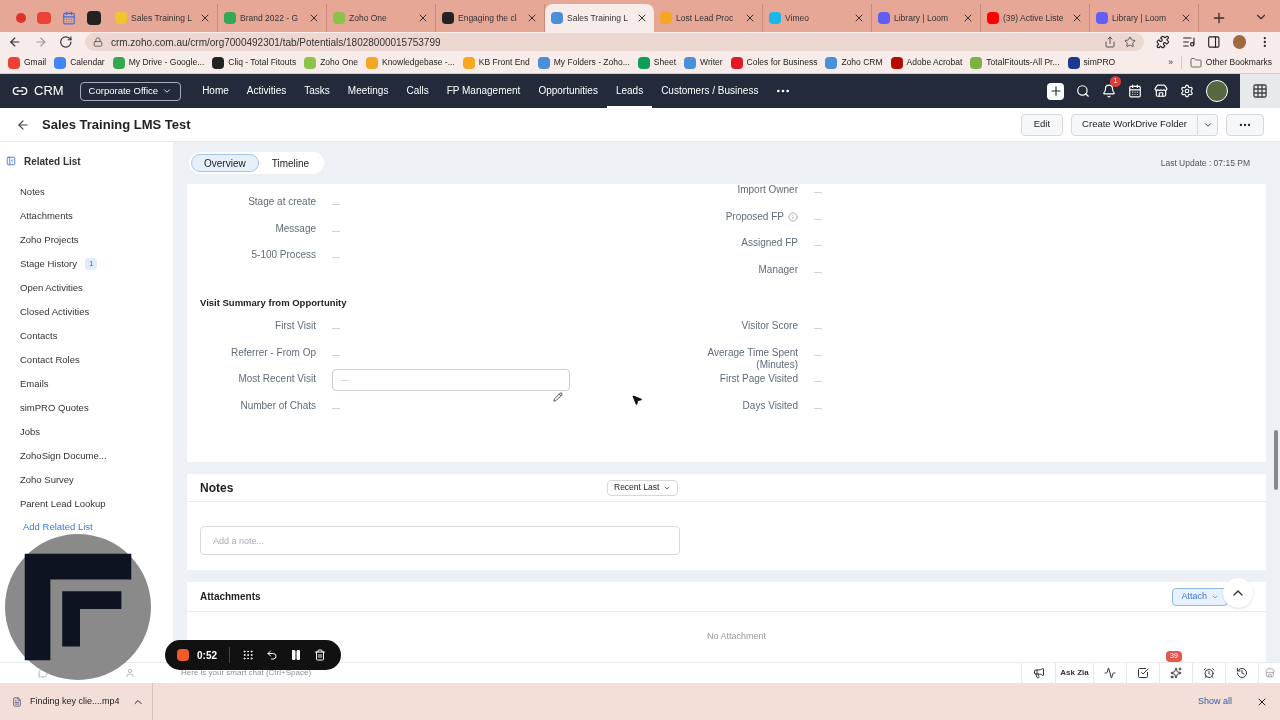 Image resolution: width=1280 pixels, height=720 pixels. What do you see at coordinates (1205, 163) in the screenshot?
I see `last-update-text: Last Update : 07:15 PM` at bounding box center [1205, 163].